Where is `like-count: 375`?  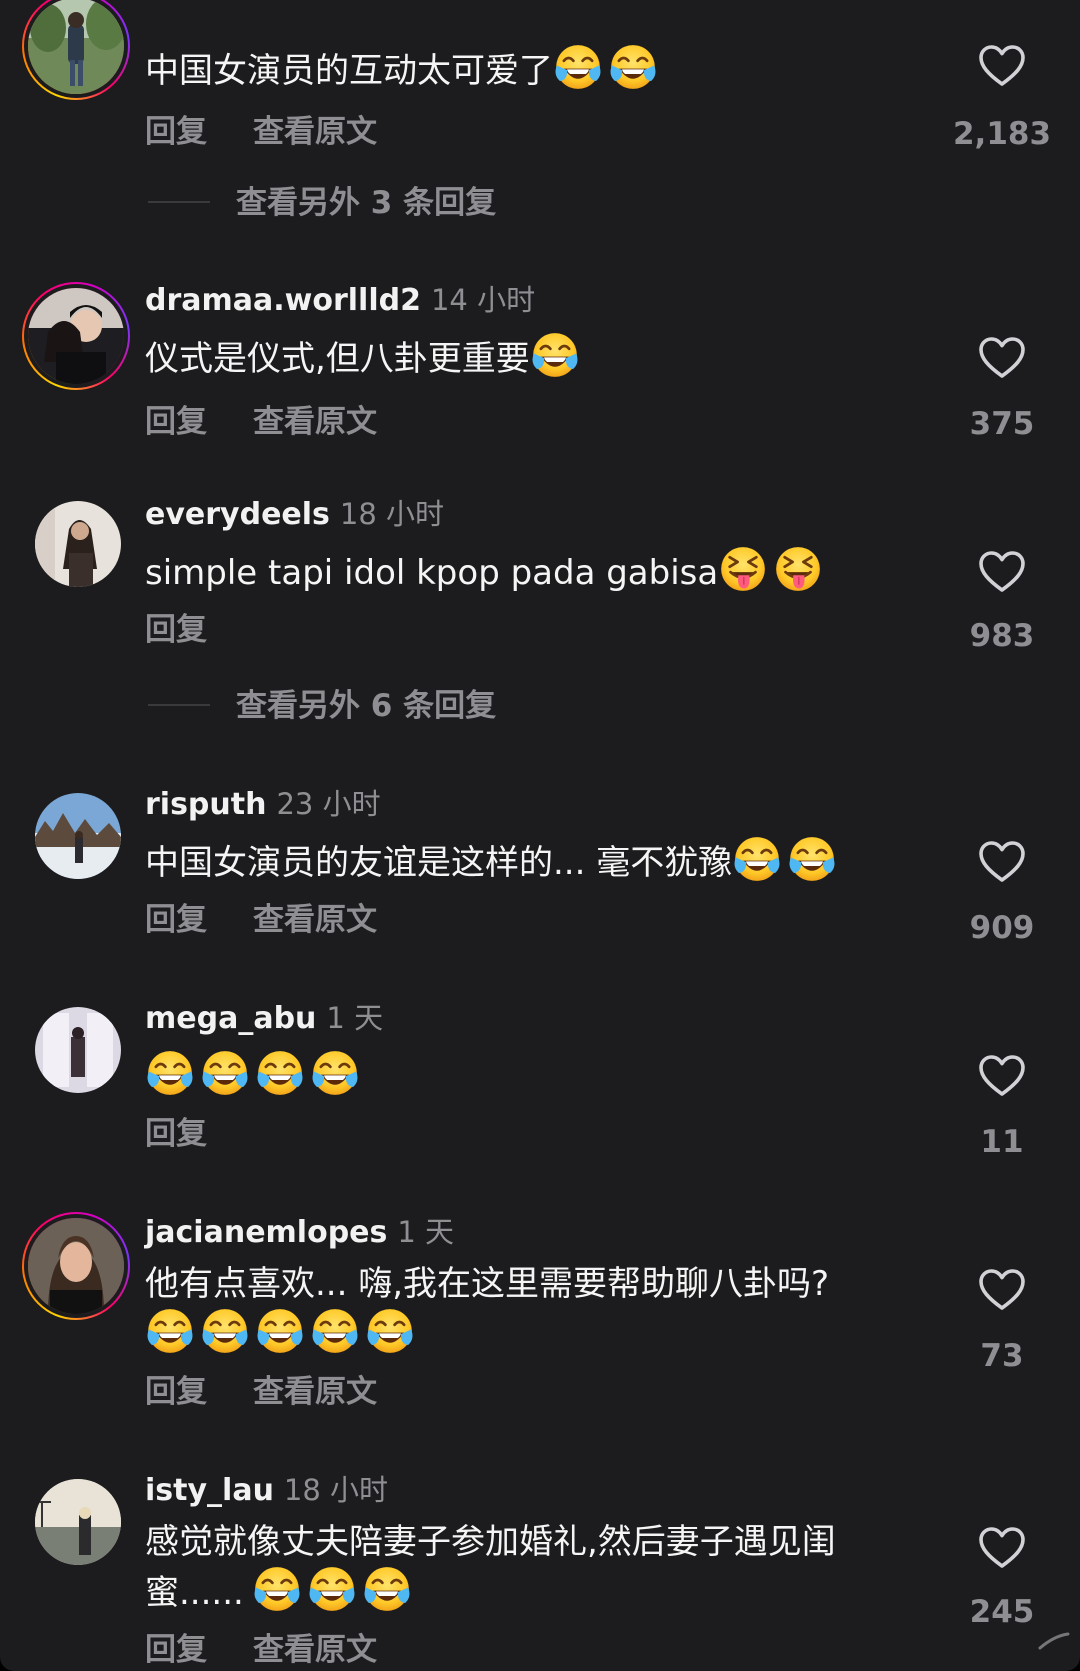 like-count: 375 is located at coordinates (1002, 424).